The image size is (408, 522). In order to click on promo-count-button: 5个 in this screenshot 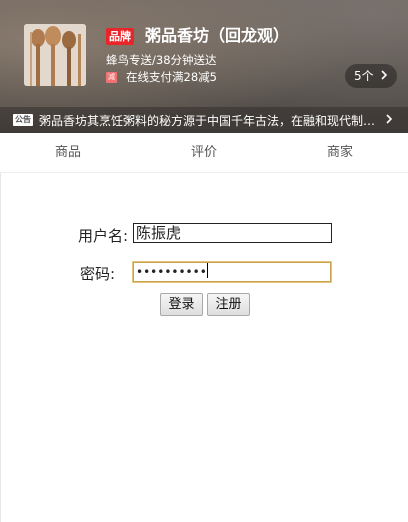, I will do `click(371, 76)`.